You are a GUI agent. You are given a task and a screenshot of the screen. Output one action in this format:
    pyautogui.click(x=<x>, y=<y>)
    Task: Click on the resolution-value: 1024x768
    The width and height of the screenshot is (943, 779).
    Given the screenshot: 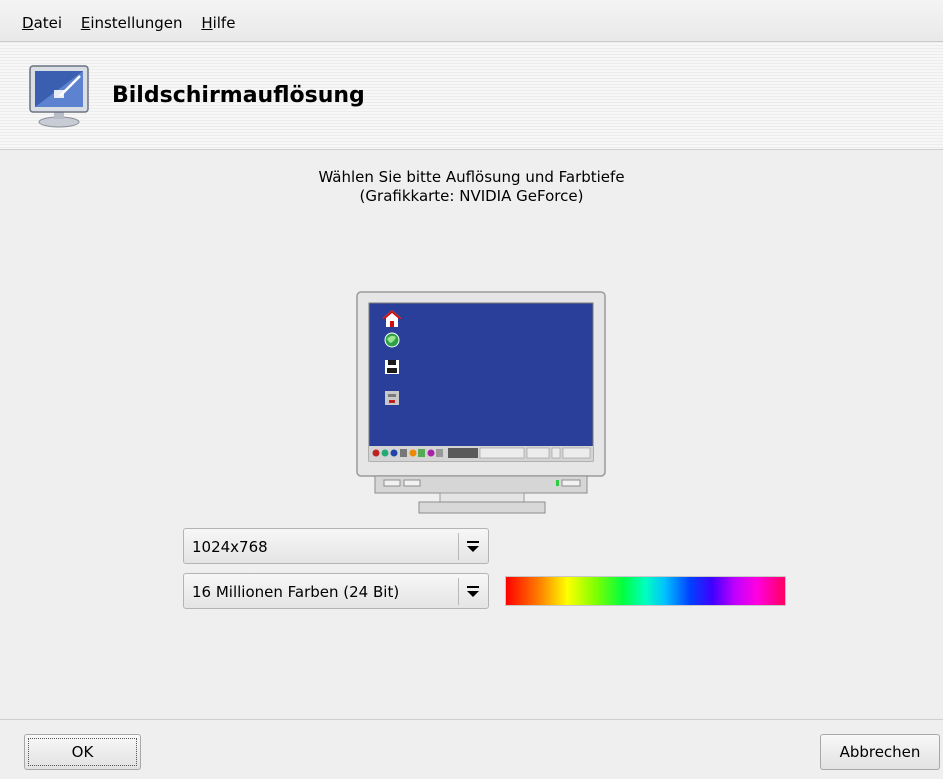 What is the action you would take?
    pyautogui.click(x=230, y=547)
    